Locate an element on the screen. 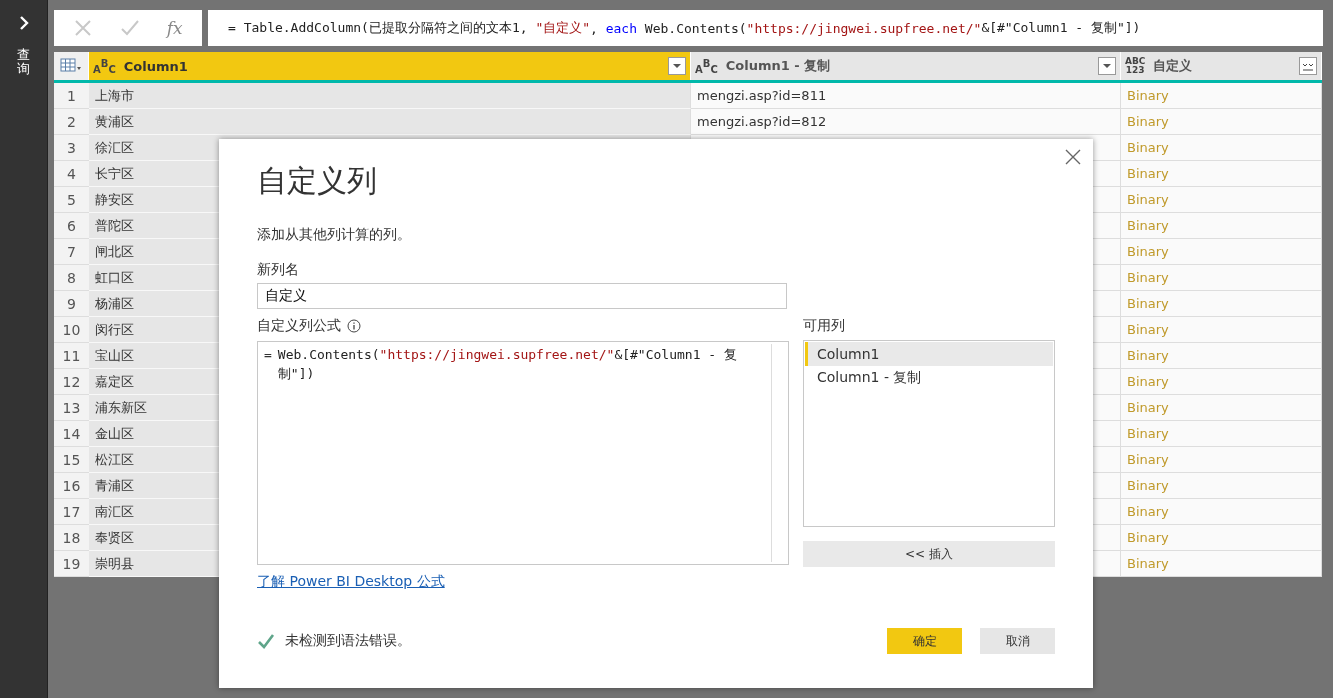 The width and height of the screenshot is (1333, 698). row-number: 3 is located at coordinates (71, 148).